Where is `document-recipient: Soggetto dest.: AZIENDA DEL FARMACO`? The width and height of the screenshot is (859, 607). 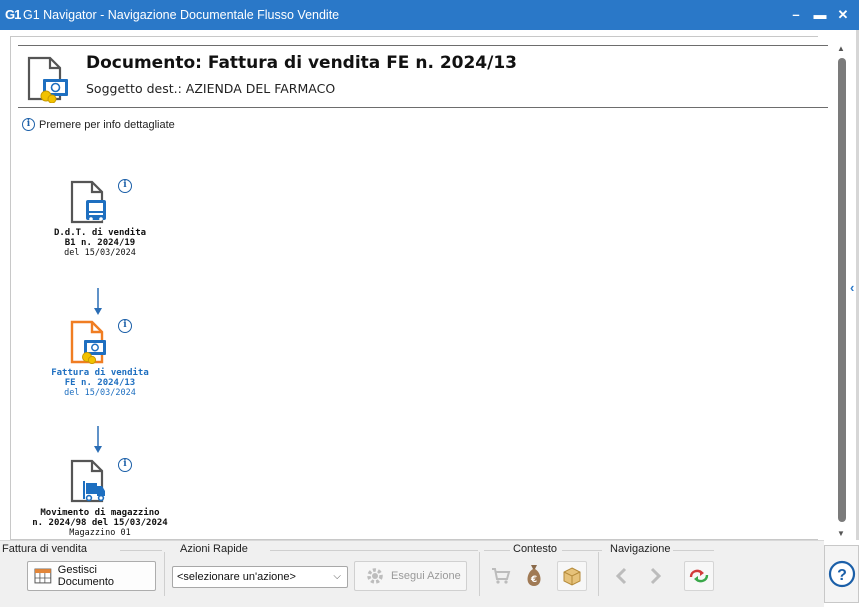
document-recipient: Soggetto dest.: AZIENDA DEL FARMACO is located at coordinates (211, 88).